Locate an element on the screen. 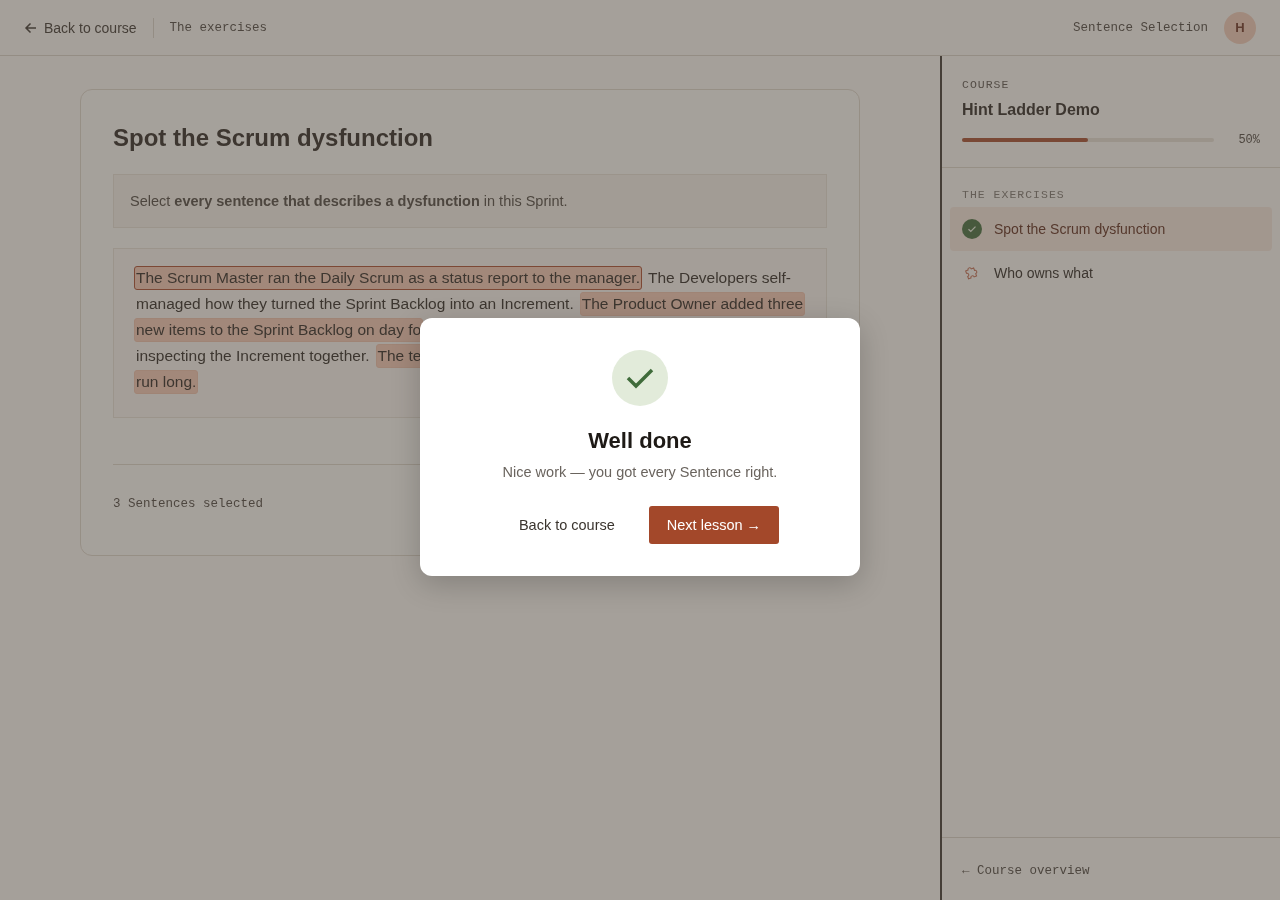  sentence: managed how they turned the Sprint Backlog into an Increment. is located at coordinates (355, 304).